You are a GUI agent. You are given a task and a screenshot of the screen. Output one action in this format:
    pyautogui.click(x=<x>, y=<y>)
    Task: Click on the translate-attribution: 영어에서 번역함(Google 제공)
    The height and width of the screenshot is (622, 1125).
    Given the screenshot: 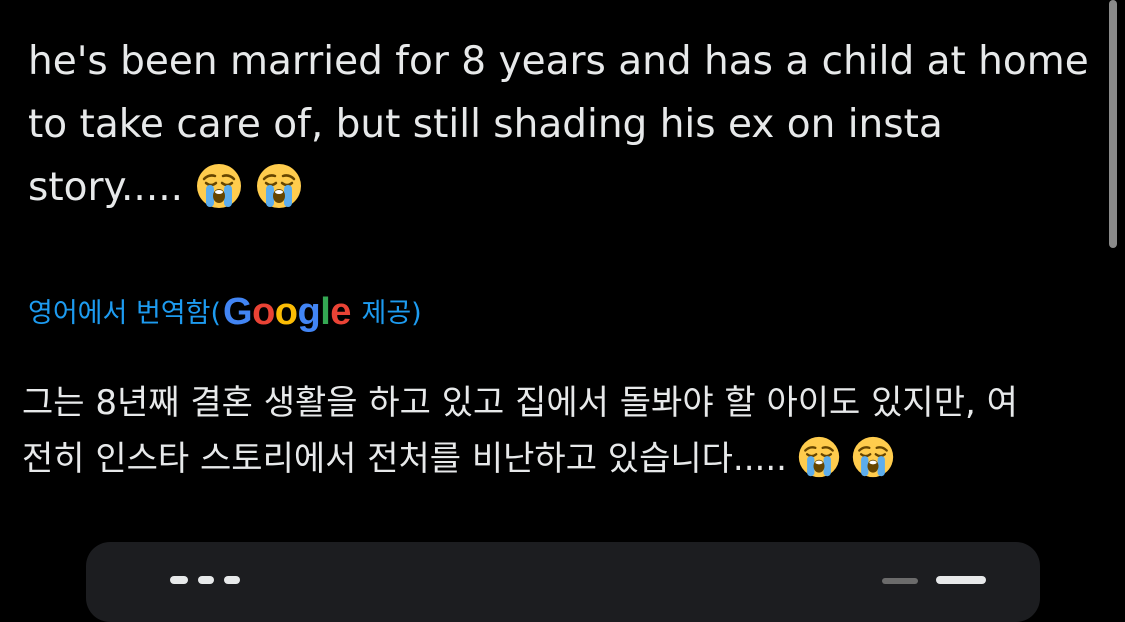 What is the action you would take?
    pyautogui.click(x=225, y=313)
    